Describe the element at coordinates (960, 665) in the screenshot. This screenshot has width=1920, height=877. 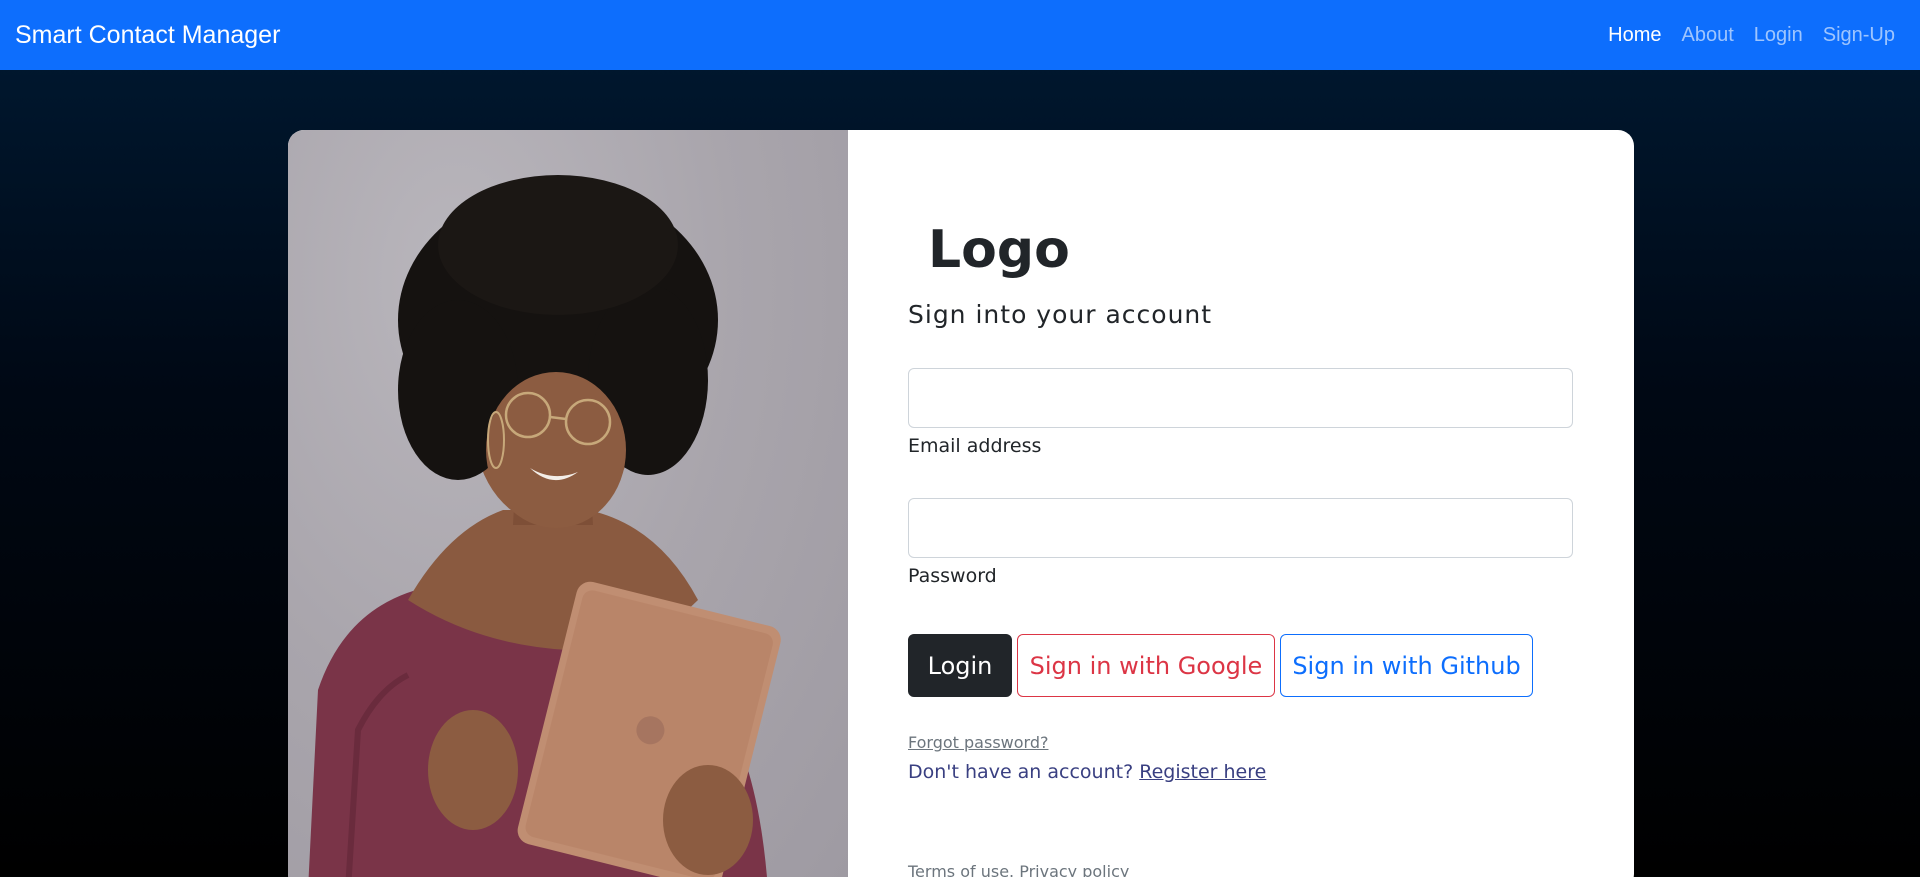
I see `login-button: Login` at that location.